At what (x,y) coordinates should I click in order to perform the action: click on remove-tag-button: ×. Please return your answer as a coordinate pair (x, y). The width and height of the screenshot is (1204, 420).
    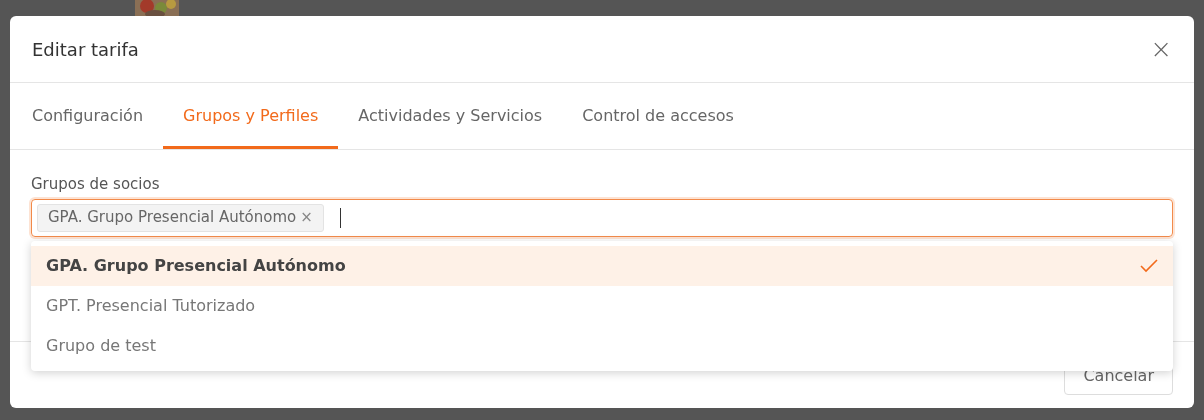
    Looking at the image, I should click on (306, 217).